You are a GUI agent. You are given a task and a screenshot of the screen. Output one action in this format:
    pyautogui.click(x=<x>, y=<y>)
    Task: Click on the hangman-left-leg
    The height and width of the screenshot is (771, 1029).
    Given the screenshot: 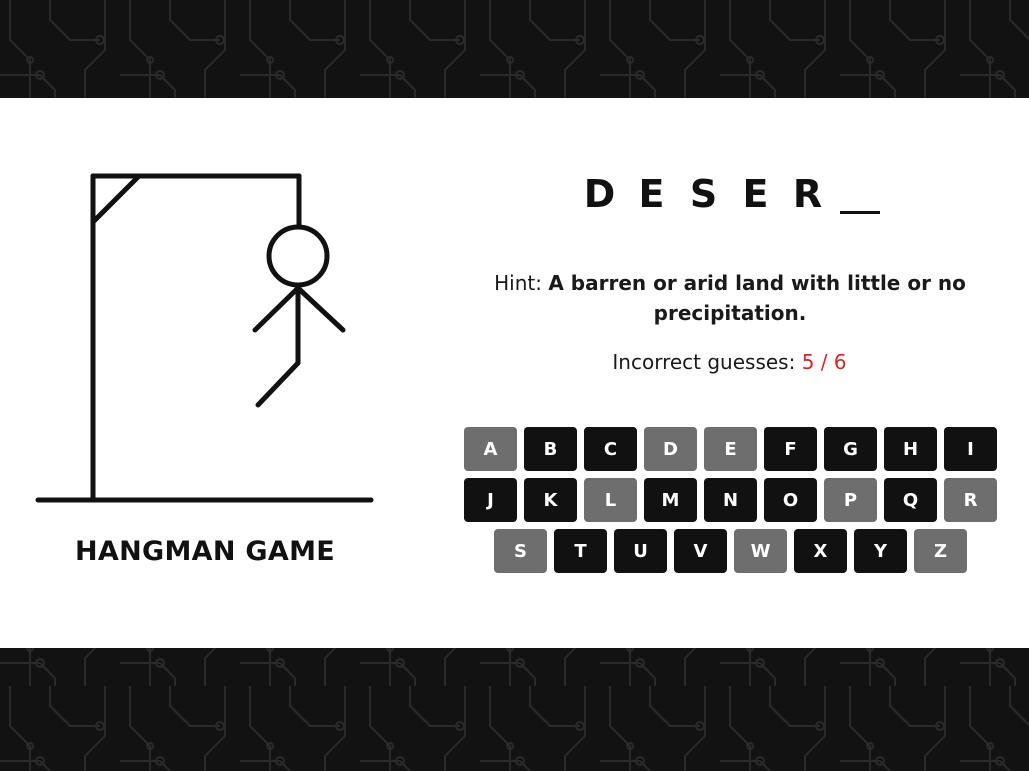 What is the action you would take?
    pyautogui.click(x=278, y=384)
    